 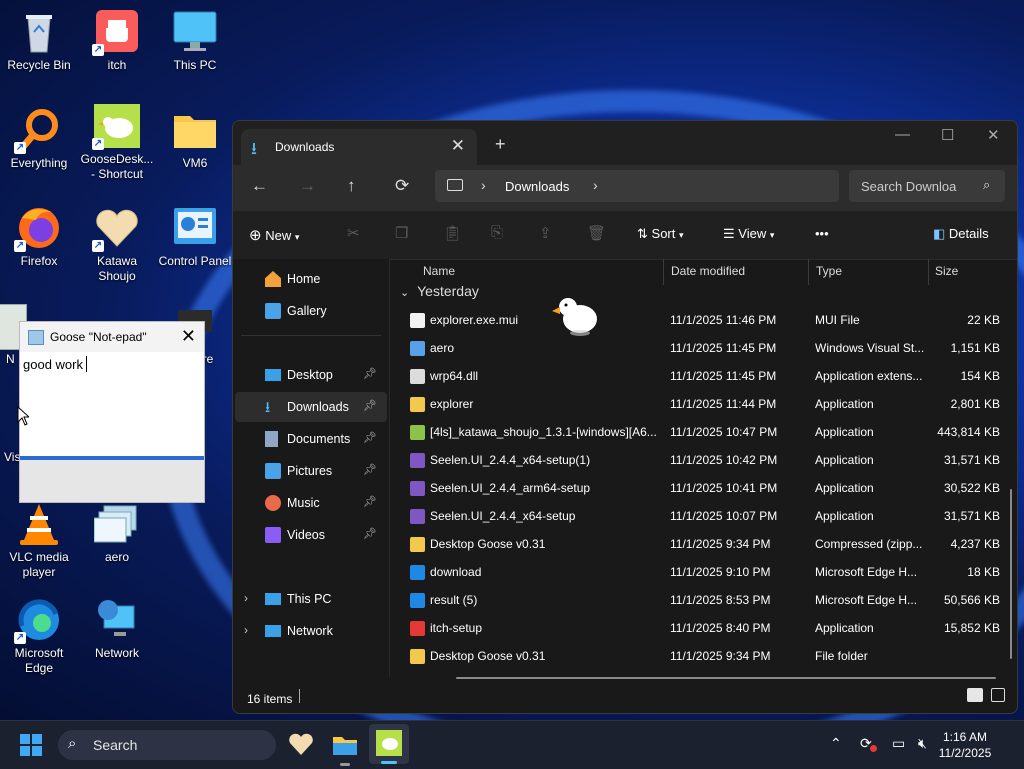 What do you see at coordinates (748, 234) in the screenshot?
I see `view-button: ☰ View ▾` at bounding box center [748, 234].